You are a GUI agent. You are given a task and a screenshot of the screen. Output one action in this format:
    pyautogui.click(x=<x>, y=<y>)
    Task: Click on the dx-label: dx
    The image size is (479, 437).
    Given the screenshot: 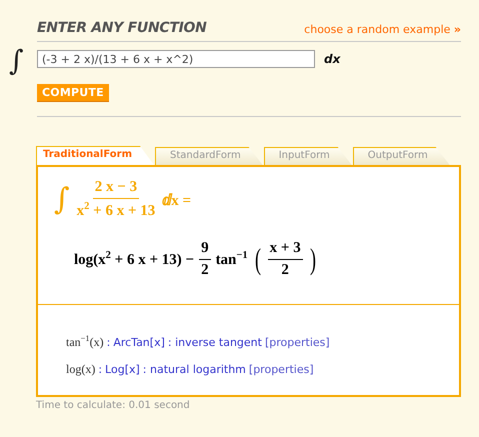 What is the action you would take?
    pyautogui.click(x=332, y=59)
    